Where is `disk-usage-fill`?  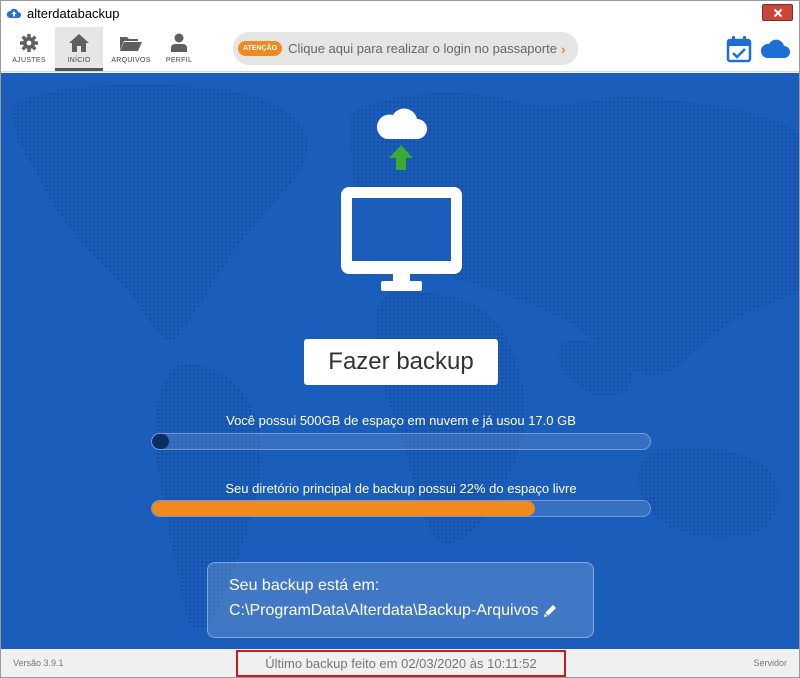 disk-usage-fill is located at coordinates (344, 508).